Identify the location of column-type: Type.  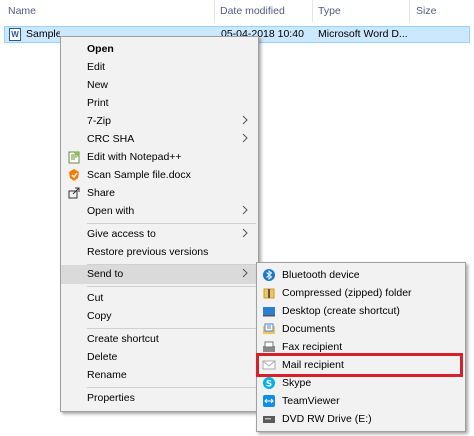
(329, 11).